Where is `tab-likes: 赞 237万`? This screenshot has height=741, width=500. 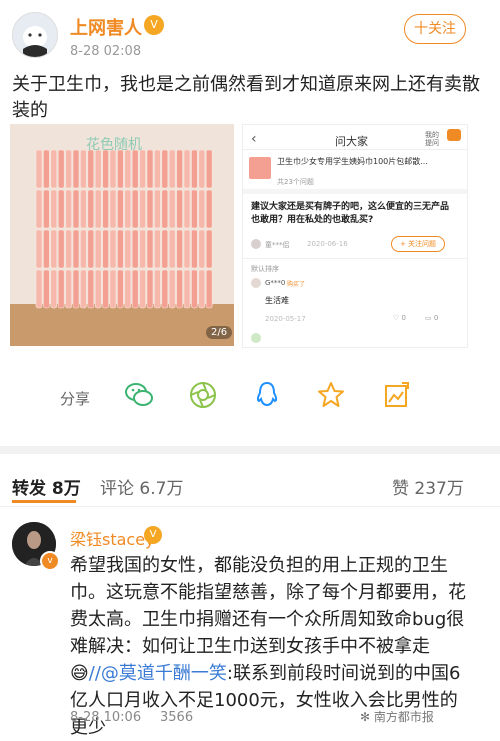
tab-likes: 赞 237万 is located at coordinates (428, 486).